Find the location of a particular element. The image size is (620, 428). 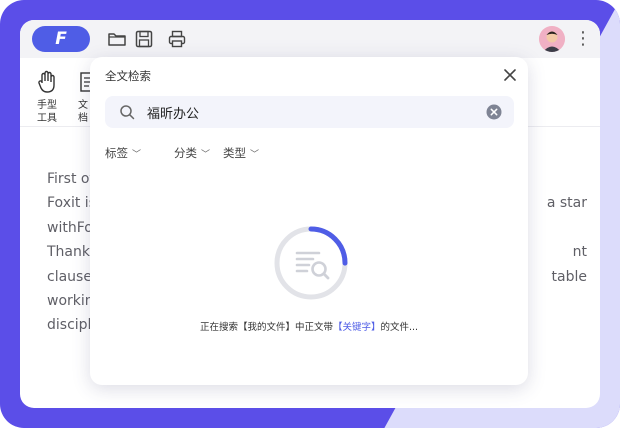

title-bar: F ⋮ is located at coordinates (310, 39).